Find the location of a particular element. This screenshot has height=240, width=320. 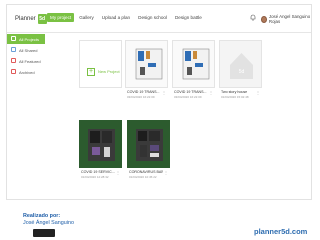

nav-design-school: Design school is located at coordinates (152, 17).